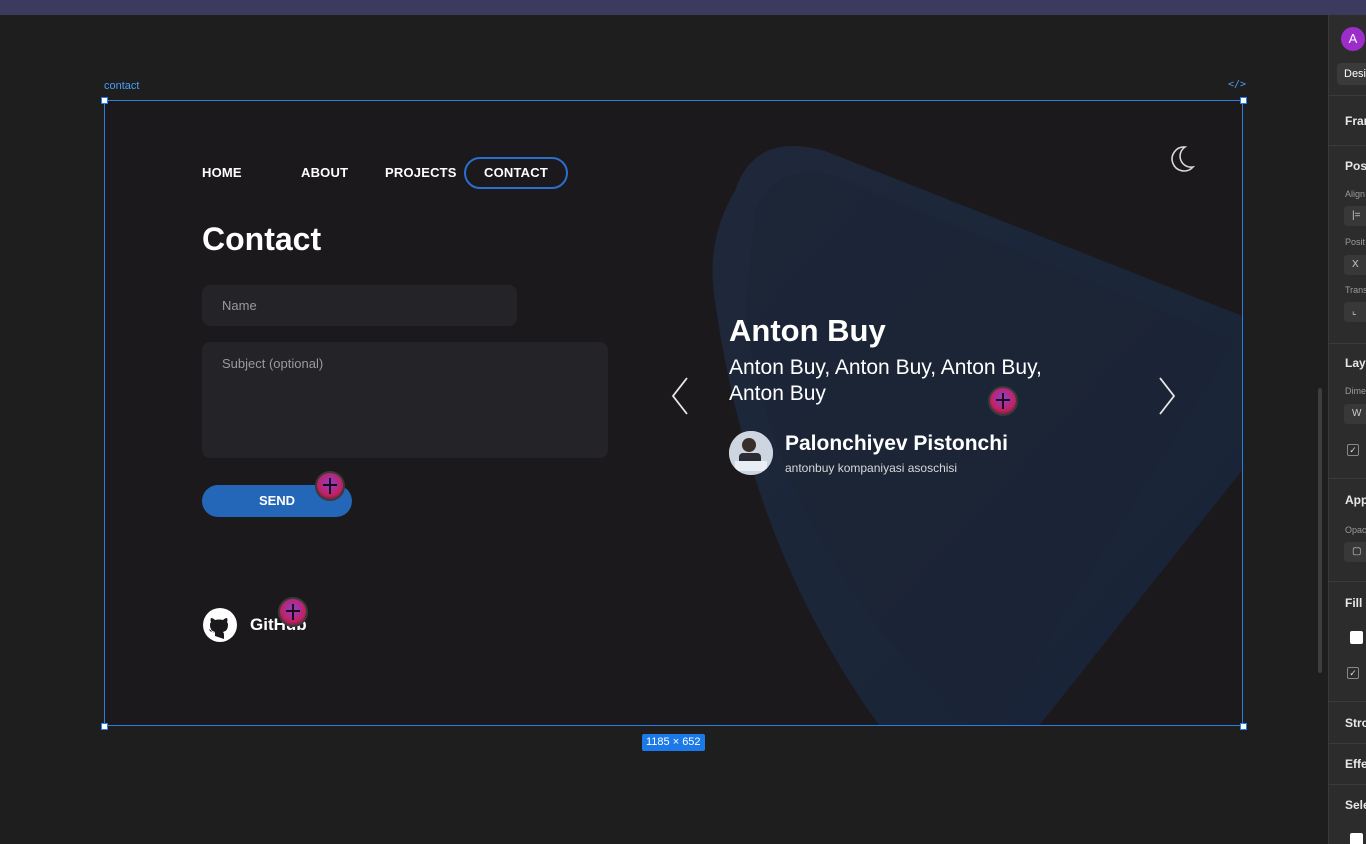  Describe the element at coordinates (1355, 312) in the screenshot. I see `rotation-icon: ⌞` at that location.